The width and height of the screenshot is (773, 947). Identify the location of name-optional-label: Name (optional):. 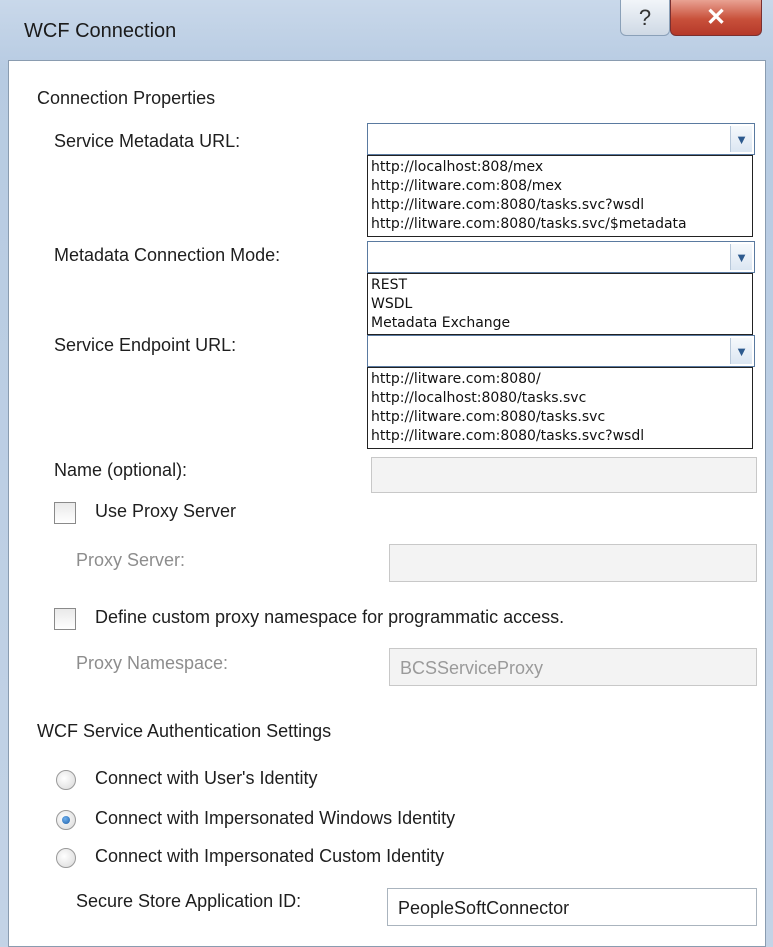
(121, 470).